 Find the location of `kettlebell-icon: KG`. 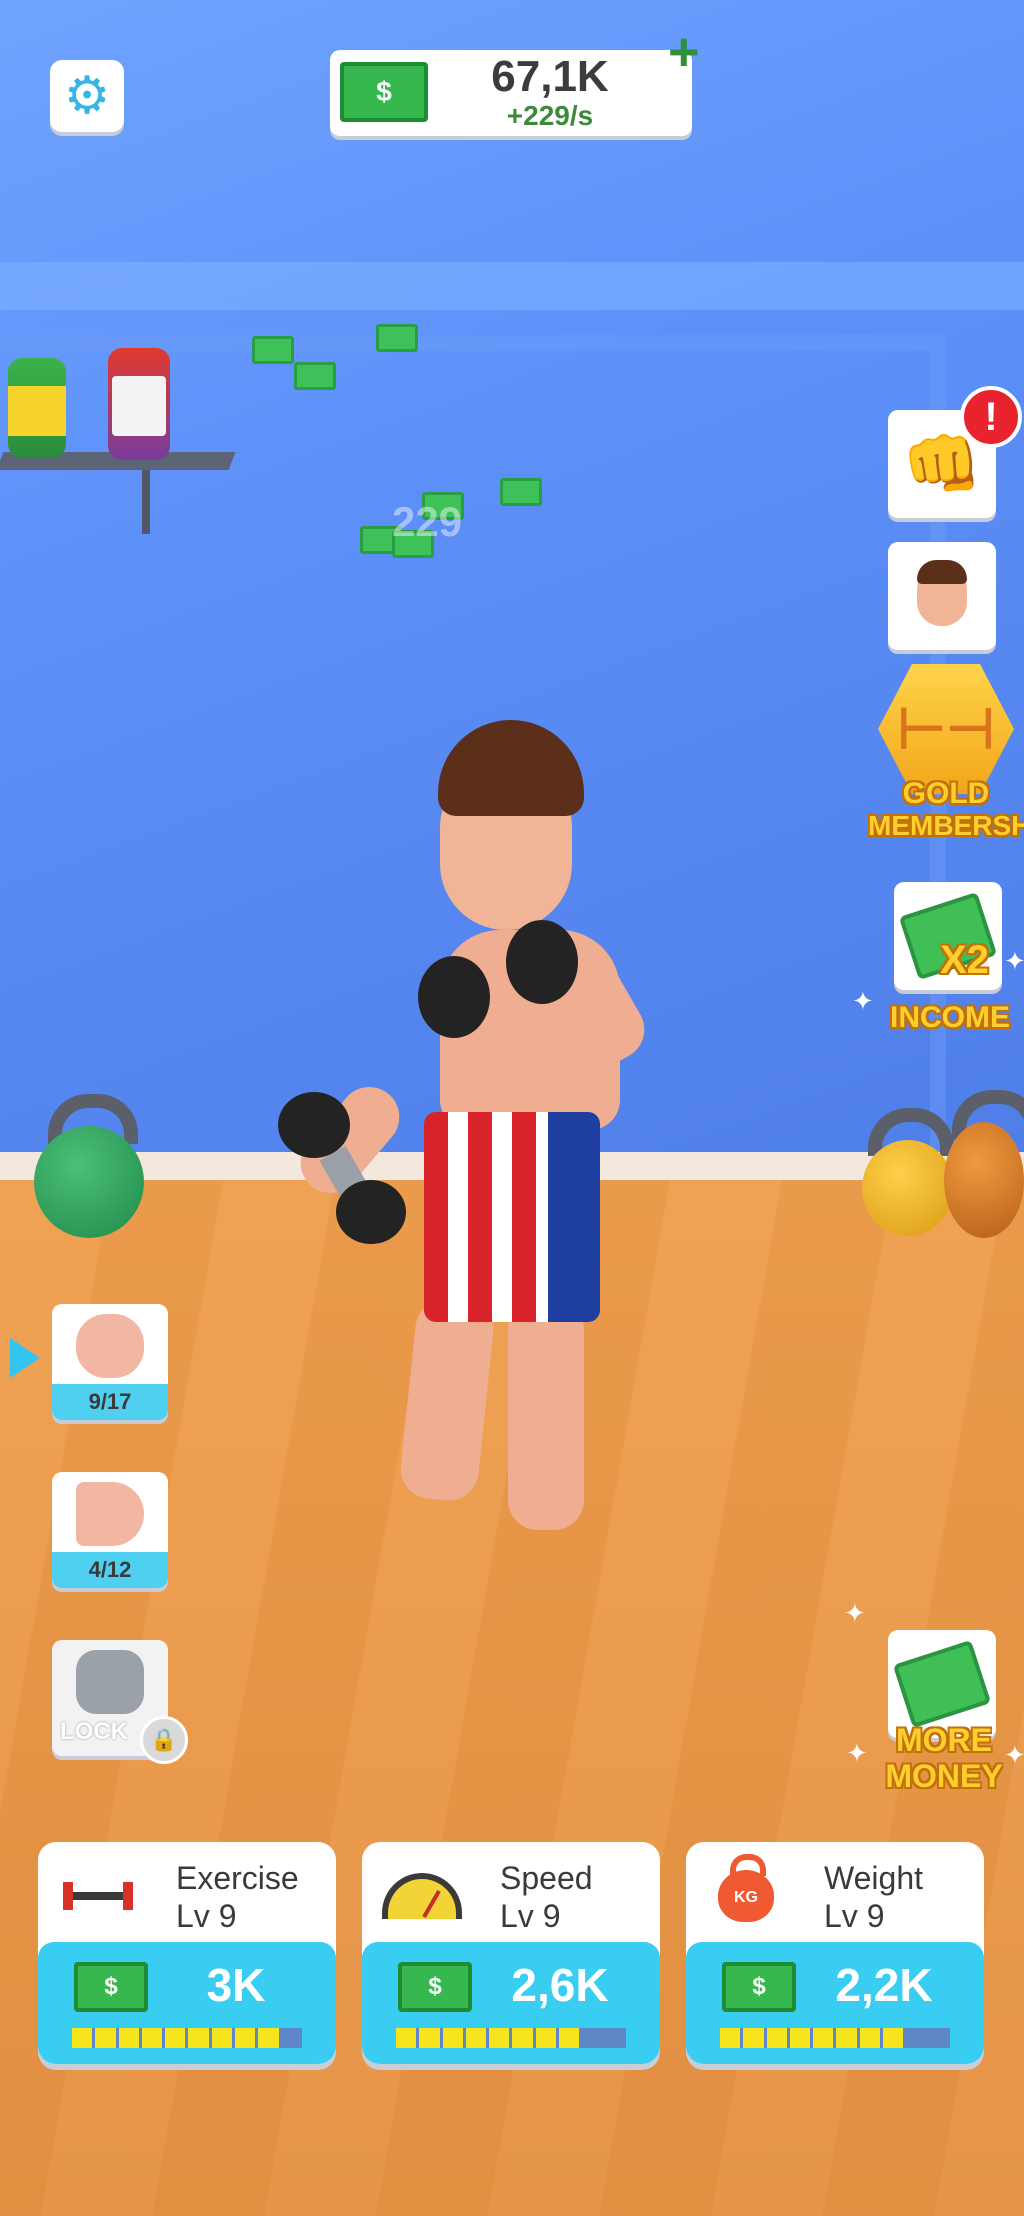

kettlebell-icon: KG is located at coordinates (746, 1894).